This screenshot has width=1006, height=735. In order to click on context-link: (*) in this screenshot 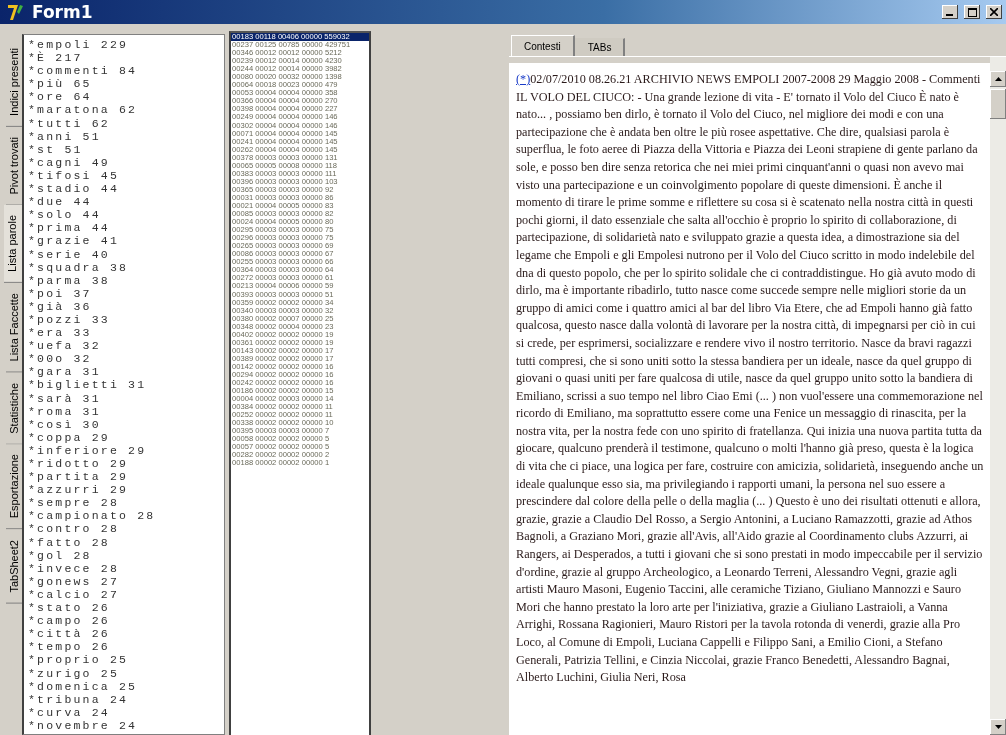, I will do `click(523, 79)`.